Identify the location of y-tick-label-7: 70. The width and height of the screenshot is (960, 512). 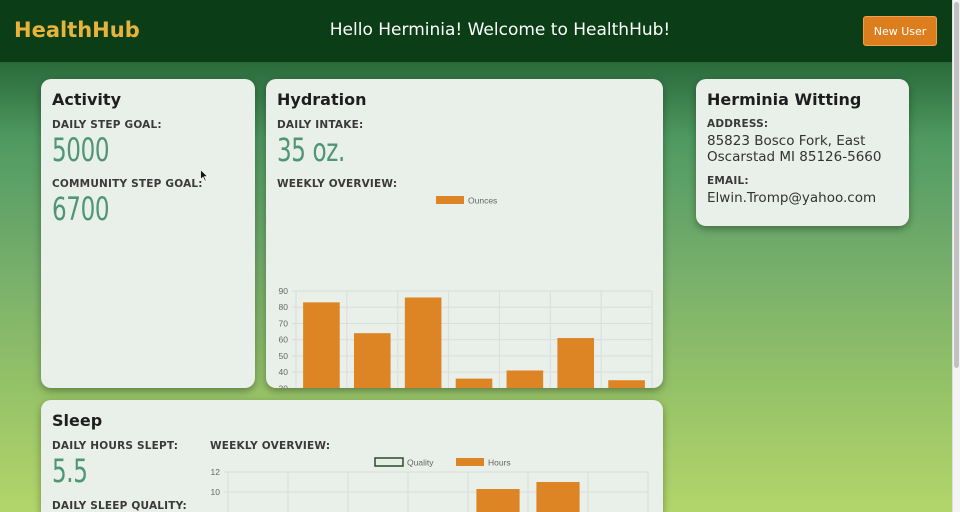
(284, 323).